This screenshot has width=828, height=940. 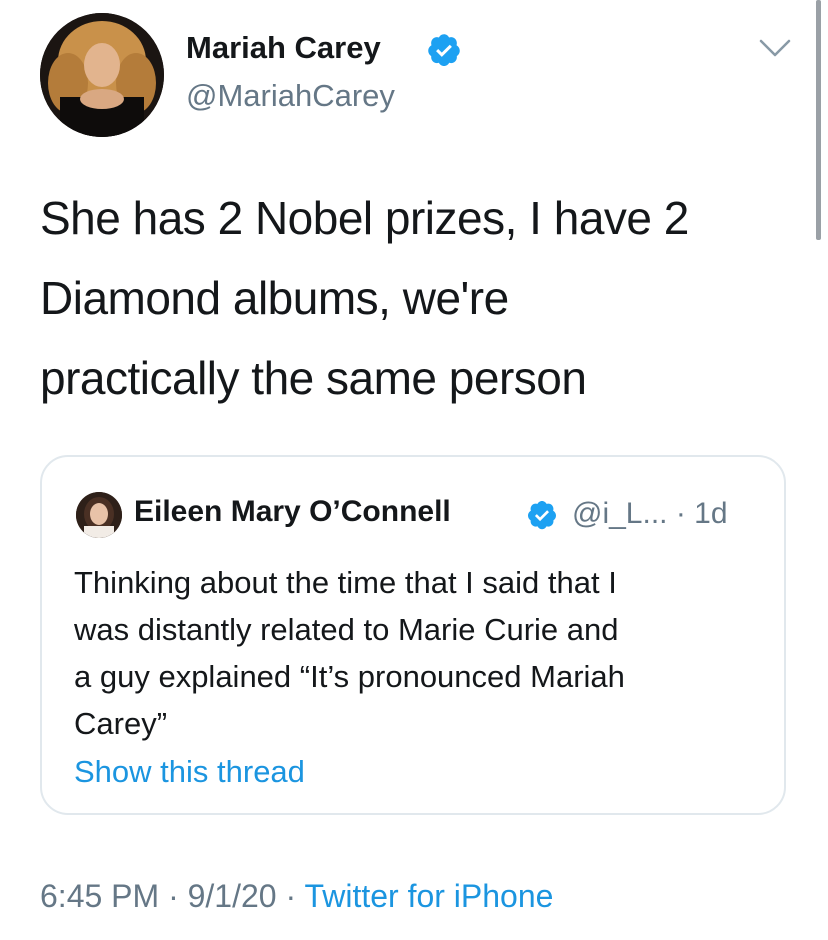 What do you see at coordinates (346, 629) in the screenshot?
I see `quoted-text-line: was distantly related to Marie Curie and` at bounding box center [346, 629].